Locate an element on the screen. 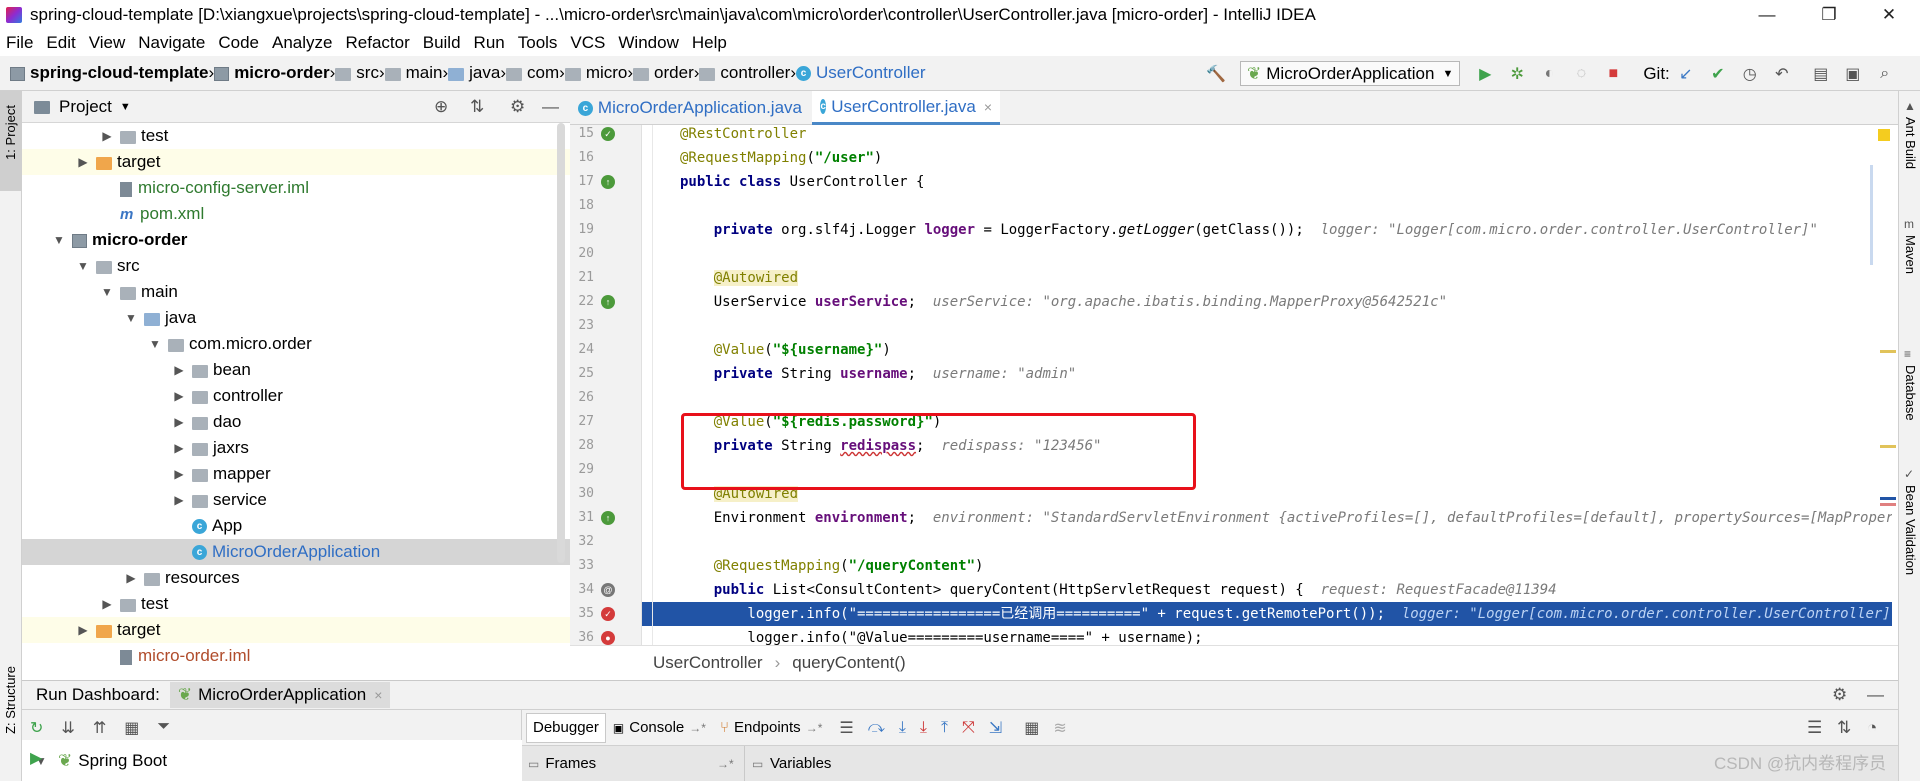  show-execution-point-icon: ☰ is located at coordinates (846, 728).